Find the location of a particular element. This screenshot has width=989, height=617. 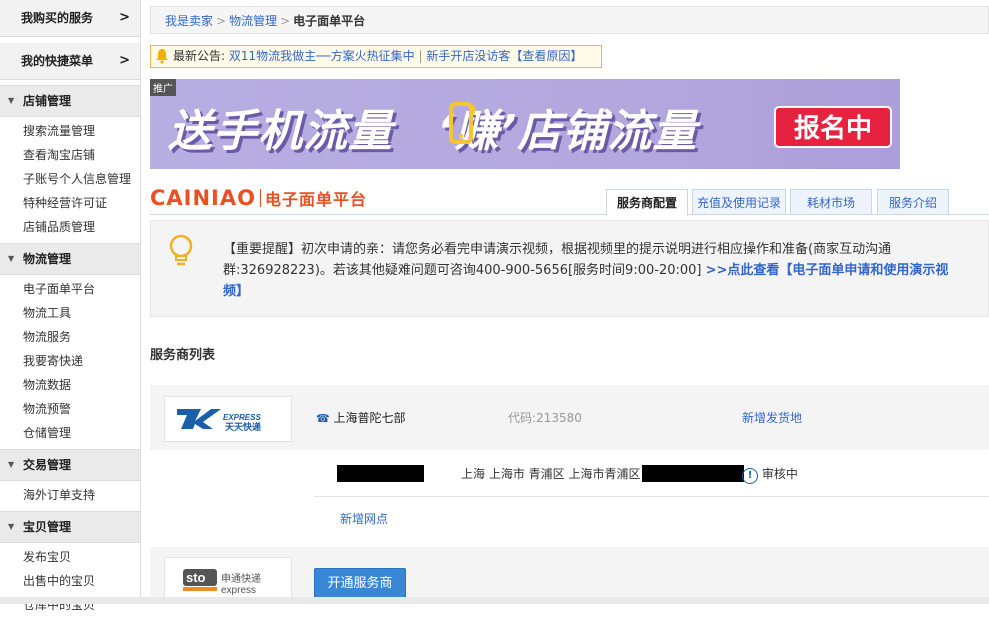

sidebar-item-warehouse: 仓储管理 is located at coordinates (70, 433).